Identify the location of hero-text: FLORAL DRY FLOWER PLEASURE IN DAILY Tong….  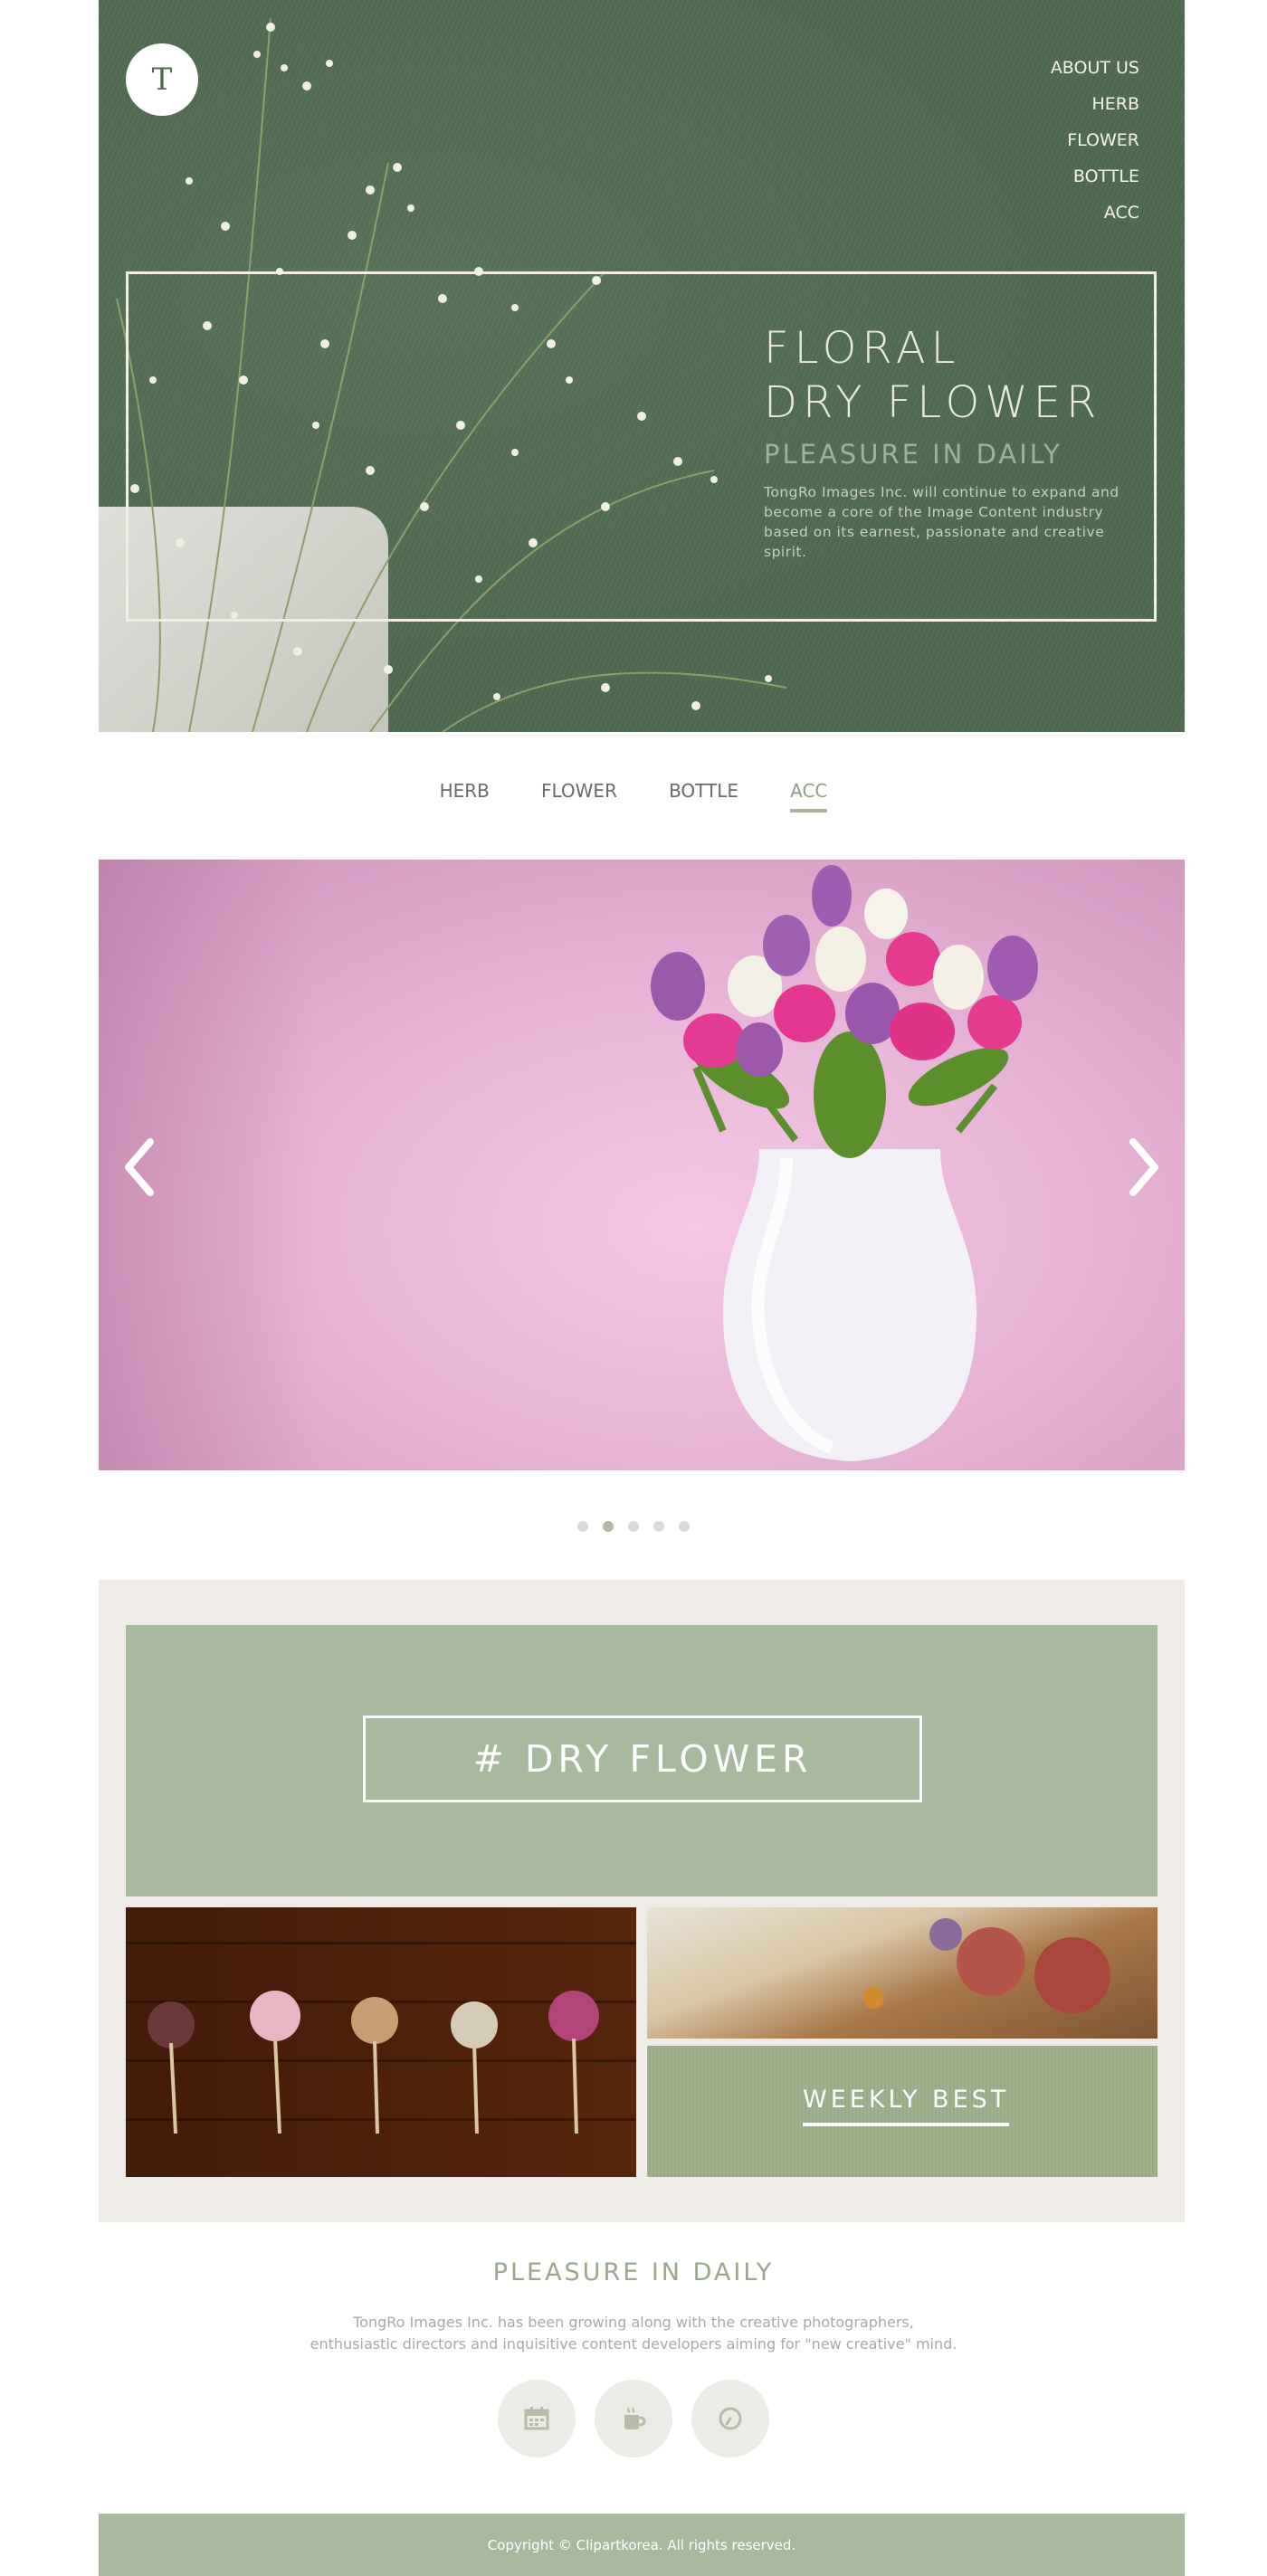
(954, 442).